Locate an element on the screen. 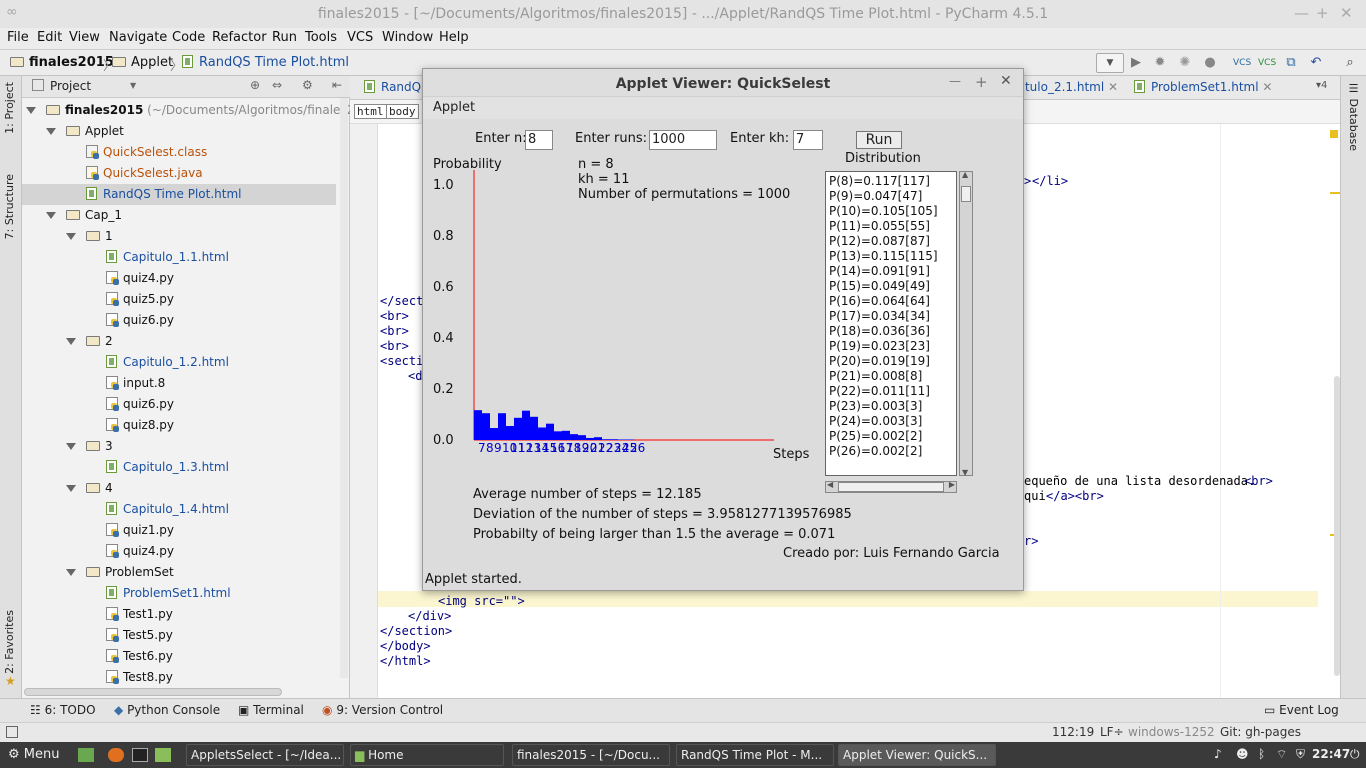 The image size is (1366, 768). tab-list-dropdown: ▾4 is located at coordinates (1321, 85).